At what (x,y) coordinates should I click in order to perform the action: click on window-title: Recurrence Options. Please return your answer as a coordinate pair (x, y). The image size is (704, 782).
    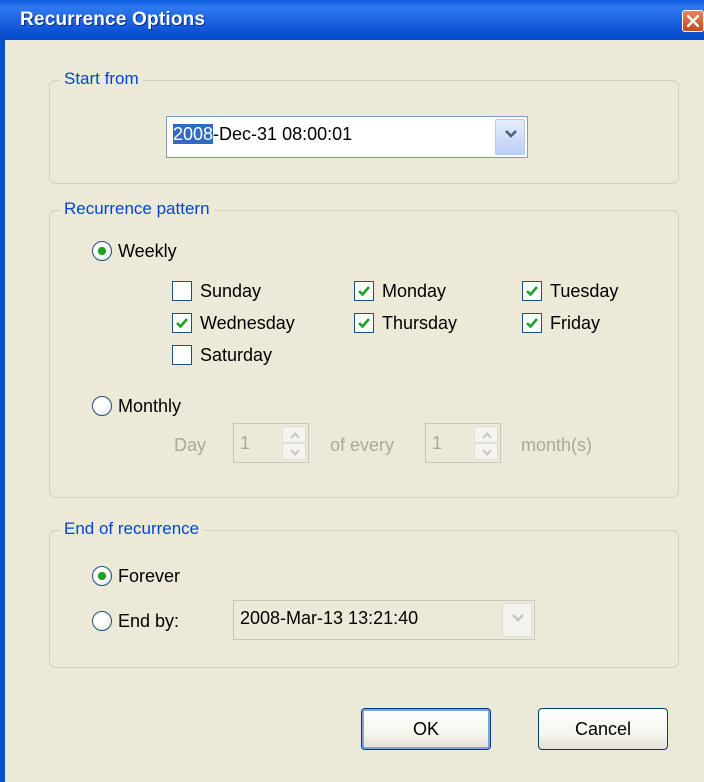
    Looking at the image, I should click on (113, 19).